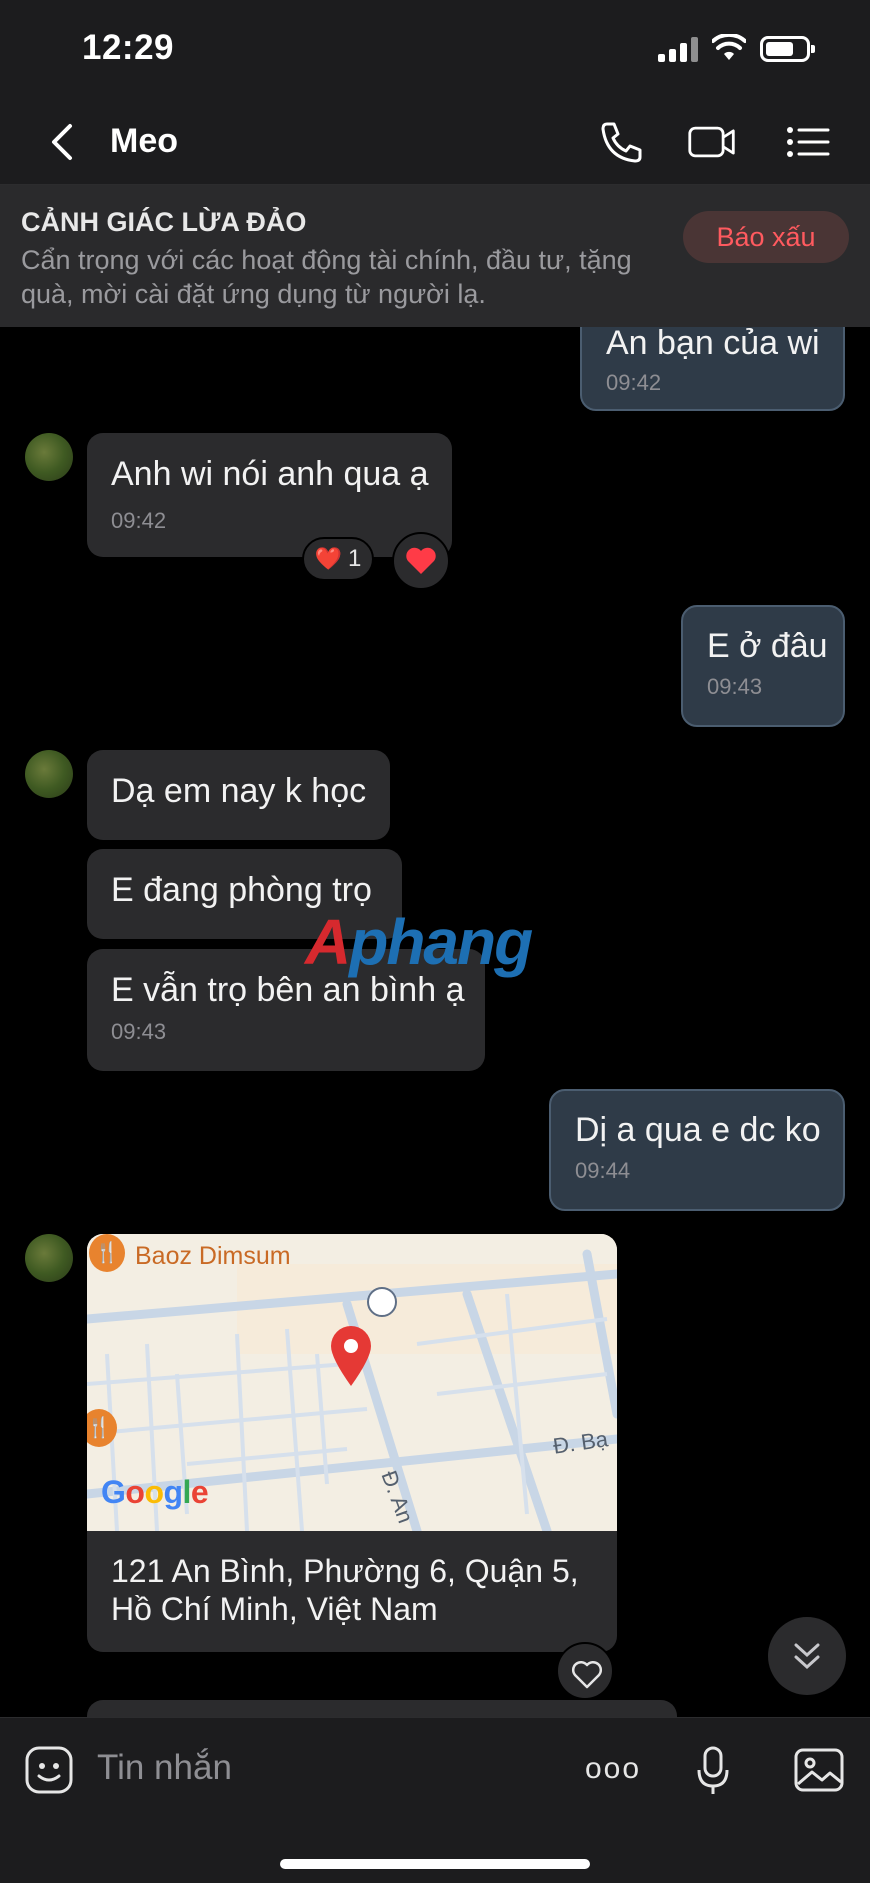 The width and height of the screenshot is (870, 1883). I want to click on contact-name: Meo, so click(144, 141).